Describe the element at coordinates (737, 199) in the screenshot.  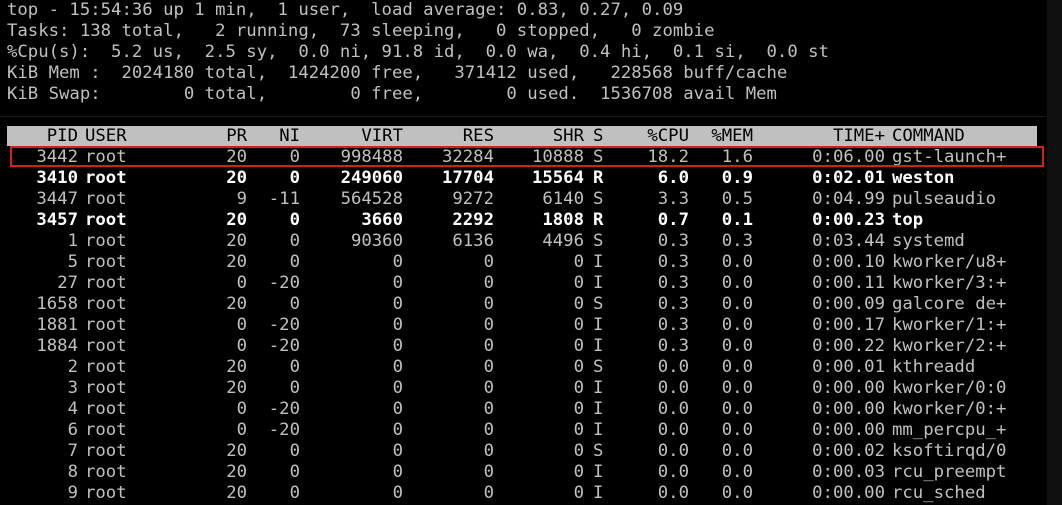
I see `cell-mem: 0.5` at that location.